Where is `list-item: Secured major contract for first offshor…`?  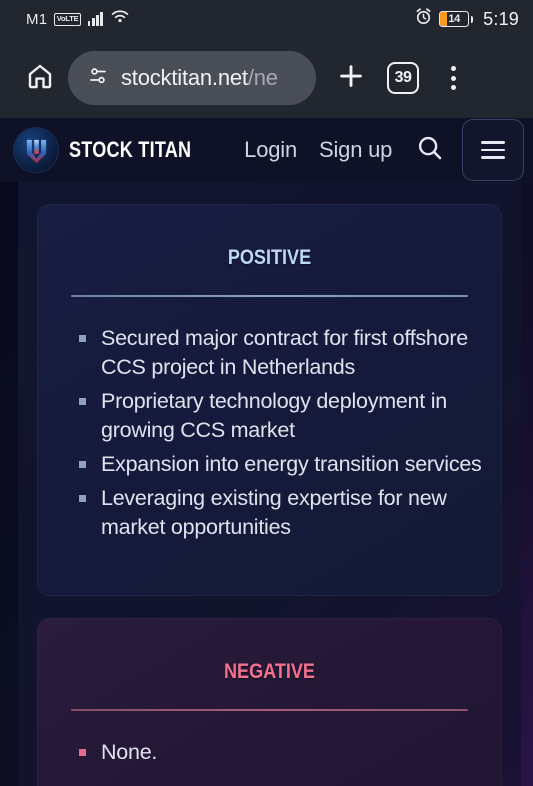
list-item: Secured major contract for first offshor… is located at coordinates (280, 353).